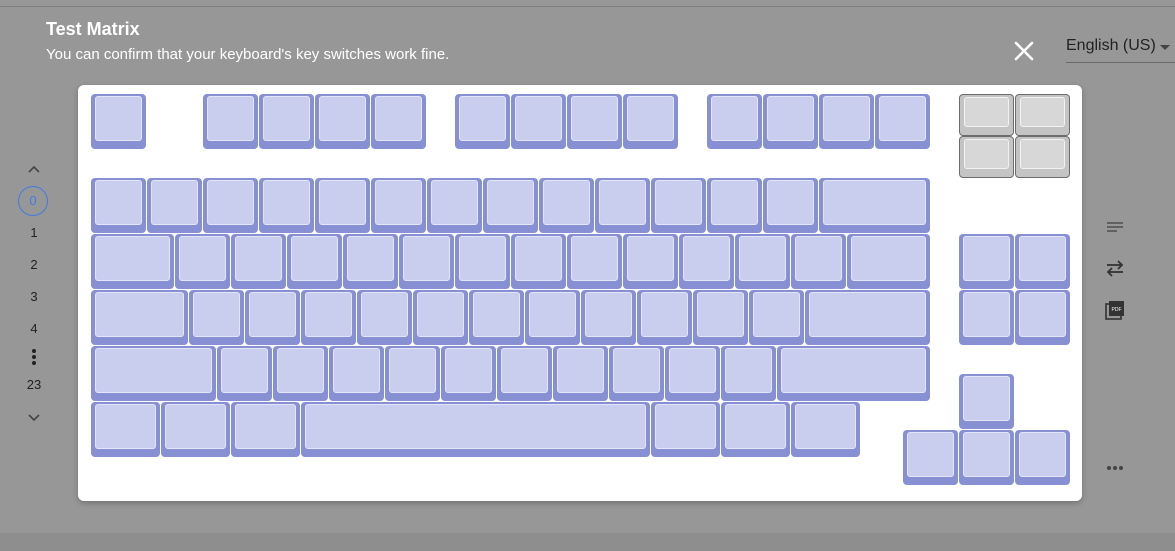  I want to click on key-j, so click(552, 317).